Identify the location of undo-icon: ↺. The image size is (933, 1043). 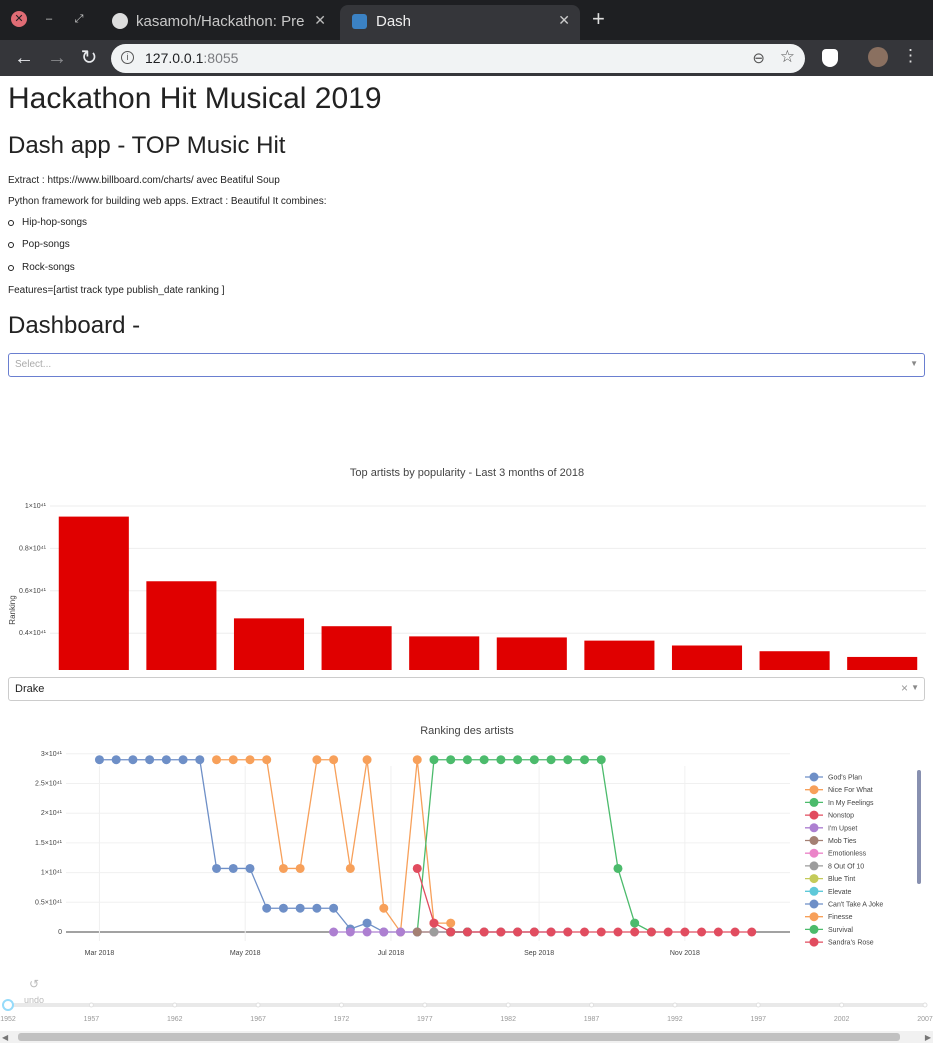
(34, 984).